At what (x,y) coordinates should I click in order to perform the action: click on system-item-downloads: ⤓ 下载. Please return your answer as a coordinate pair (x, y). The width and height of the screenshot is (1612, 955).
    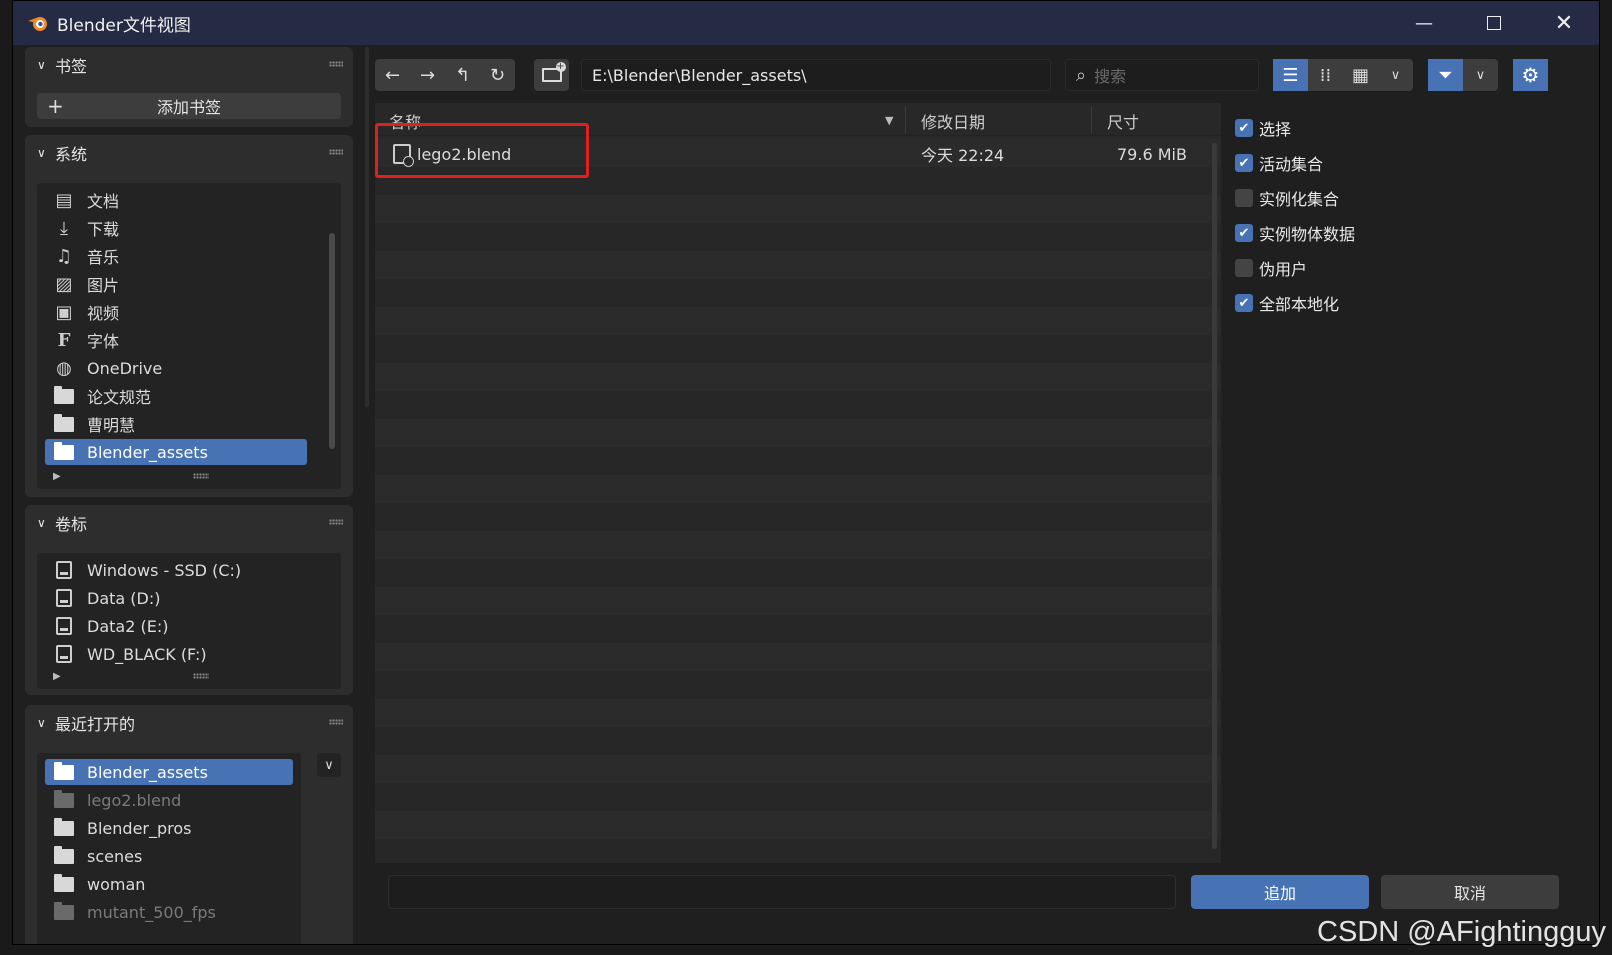
    Looking at the image, I should click on (176, 228).